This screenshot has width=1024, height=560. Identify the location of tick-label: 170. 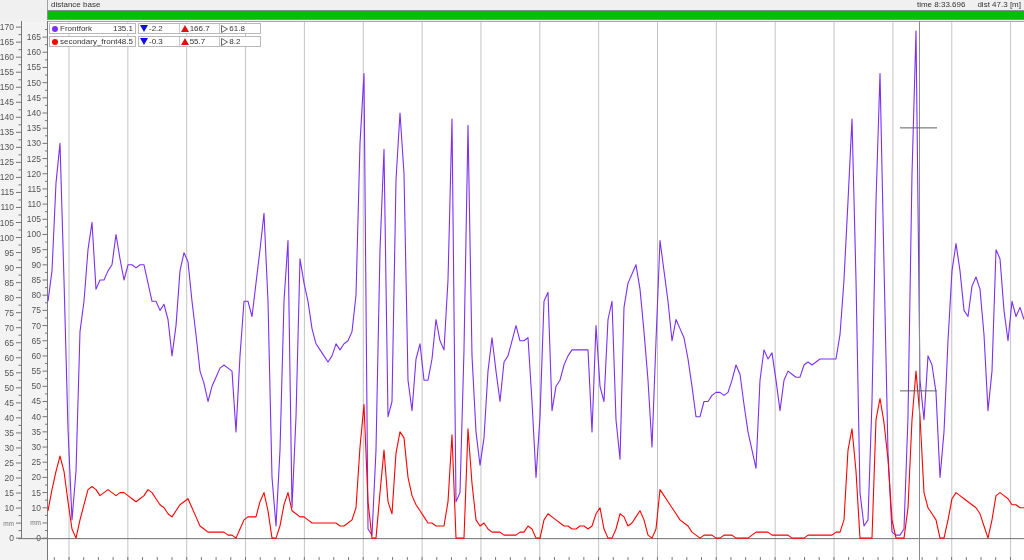
(7, 27).